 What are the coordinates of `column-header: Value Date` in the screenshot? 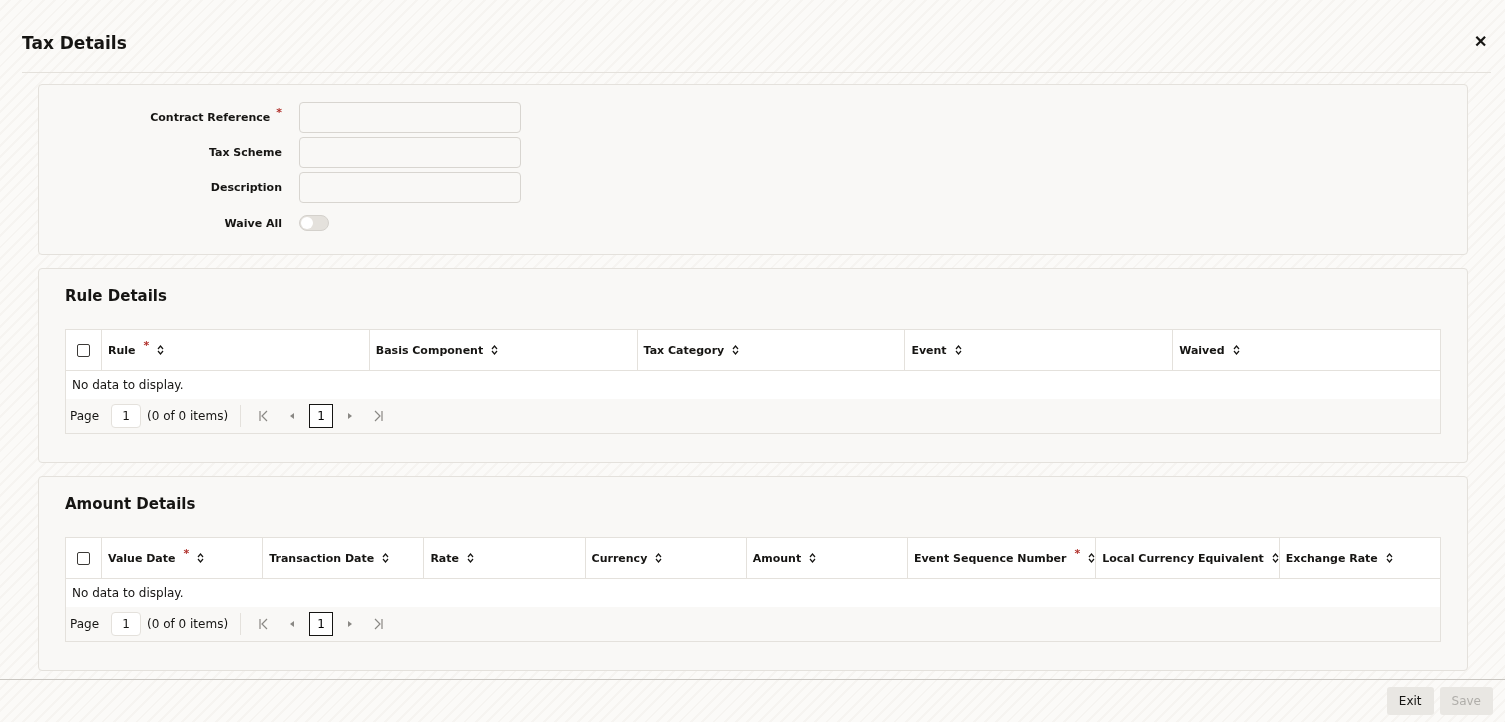 It's located at (142, 558).